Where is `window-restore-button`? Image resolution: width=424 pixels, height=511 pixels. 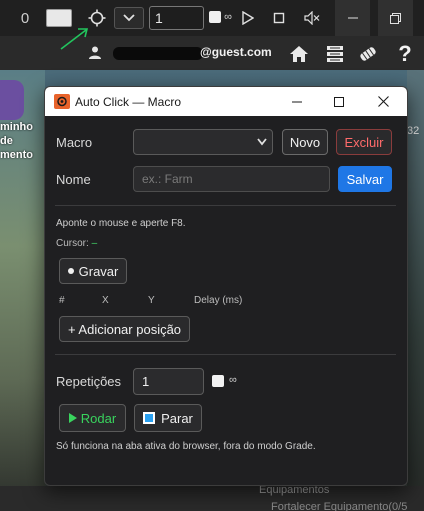 window-restore-button is located at coordinates (395, 18).